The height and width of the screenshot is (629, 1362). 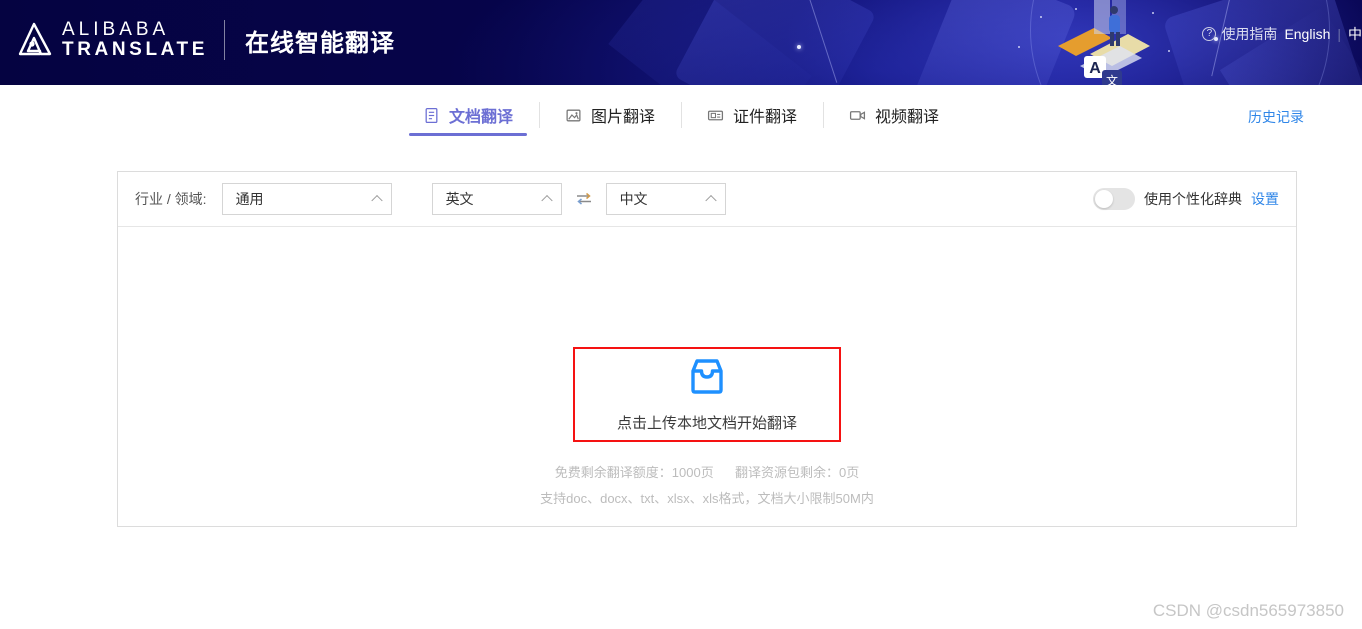 What do you see at coordinates (35, 39) in the screenshot?
I see `alibaba-logo-icon` at bounding box center [35, 39].